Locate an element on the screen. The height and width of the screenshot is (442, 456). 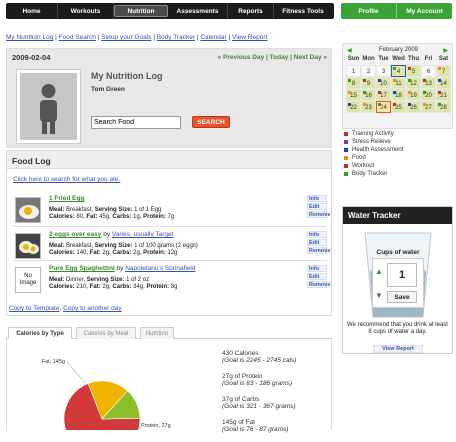
water-view-report-button: View Report is located at coordinates (398, 349).